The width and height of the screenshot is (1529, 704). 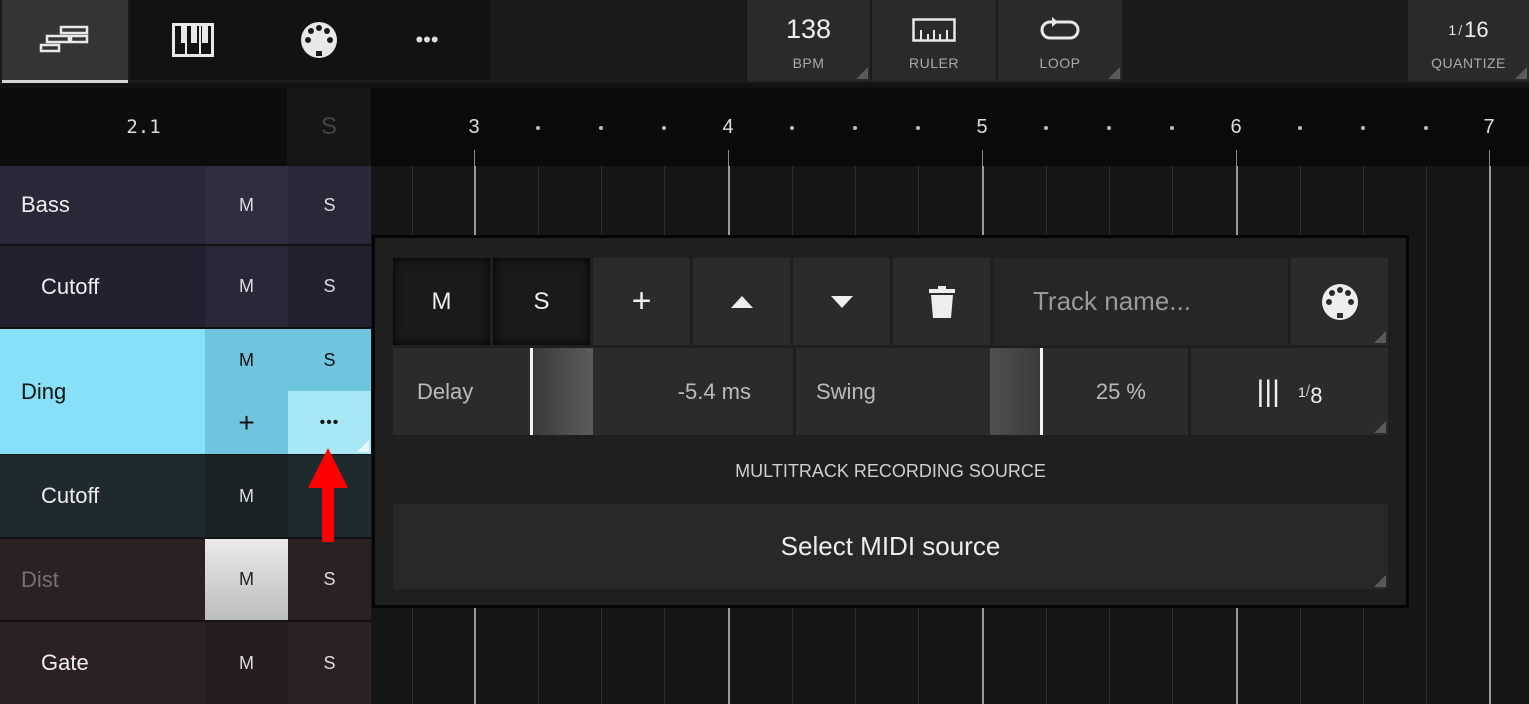 What do you see at coordinates (808, 29) in the screenshot?
I see `bpm-value: 138` at bounding box center [808, 29].